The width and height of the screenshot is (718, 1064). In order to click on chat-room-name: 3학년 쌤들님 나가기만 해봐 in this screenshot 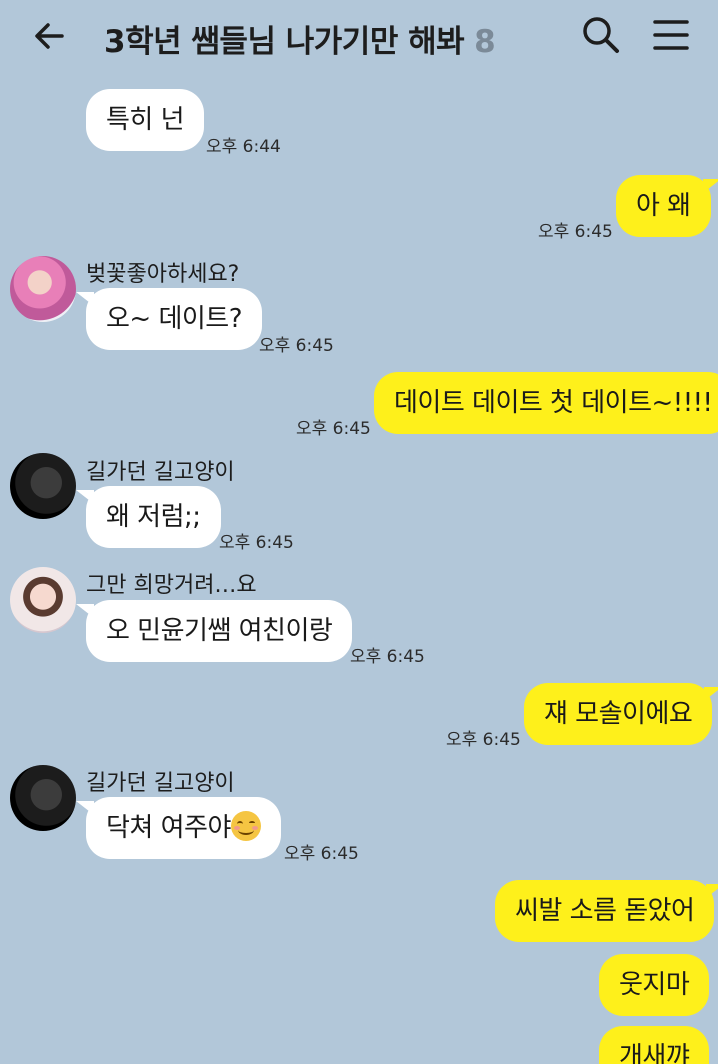, I will do `click(284, 42)`.